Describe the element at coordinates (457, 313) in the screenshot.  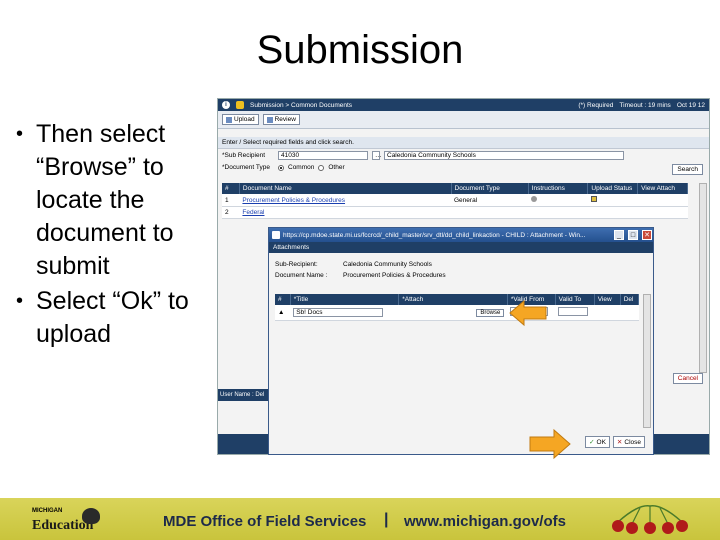
I see `table-row: ▲ Sb! Docs Browse` at that location.